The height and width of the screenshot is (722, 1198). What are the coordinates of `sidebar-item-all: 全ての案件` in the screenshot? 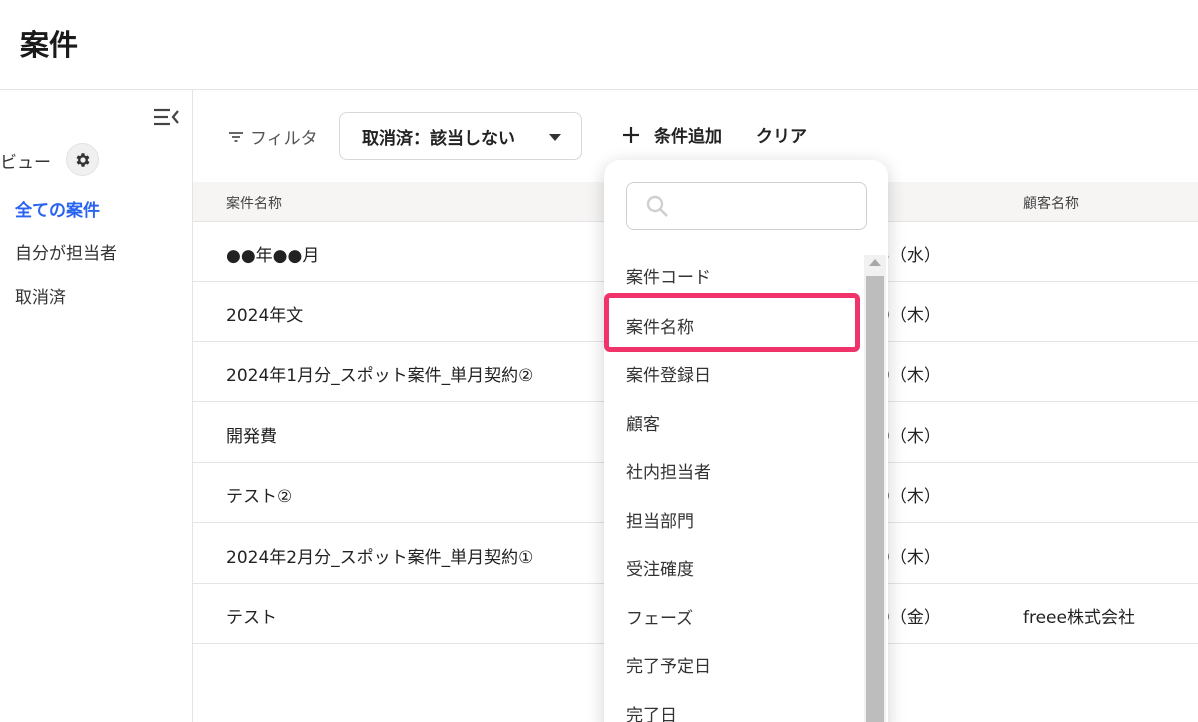 It's located at (57, 208).